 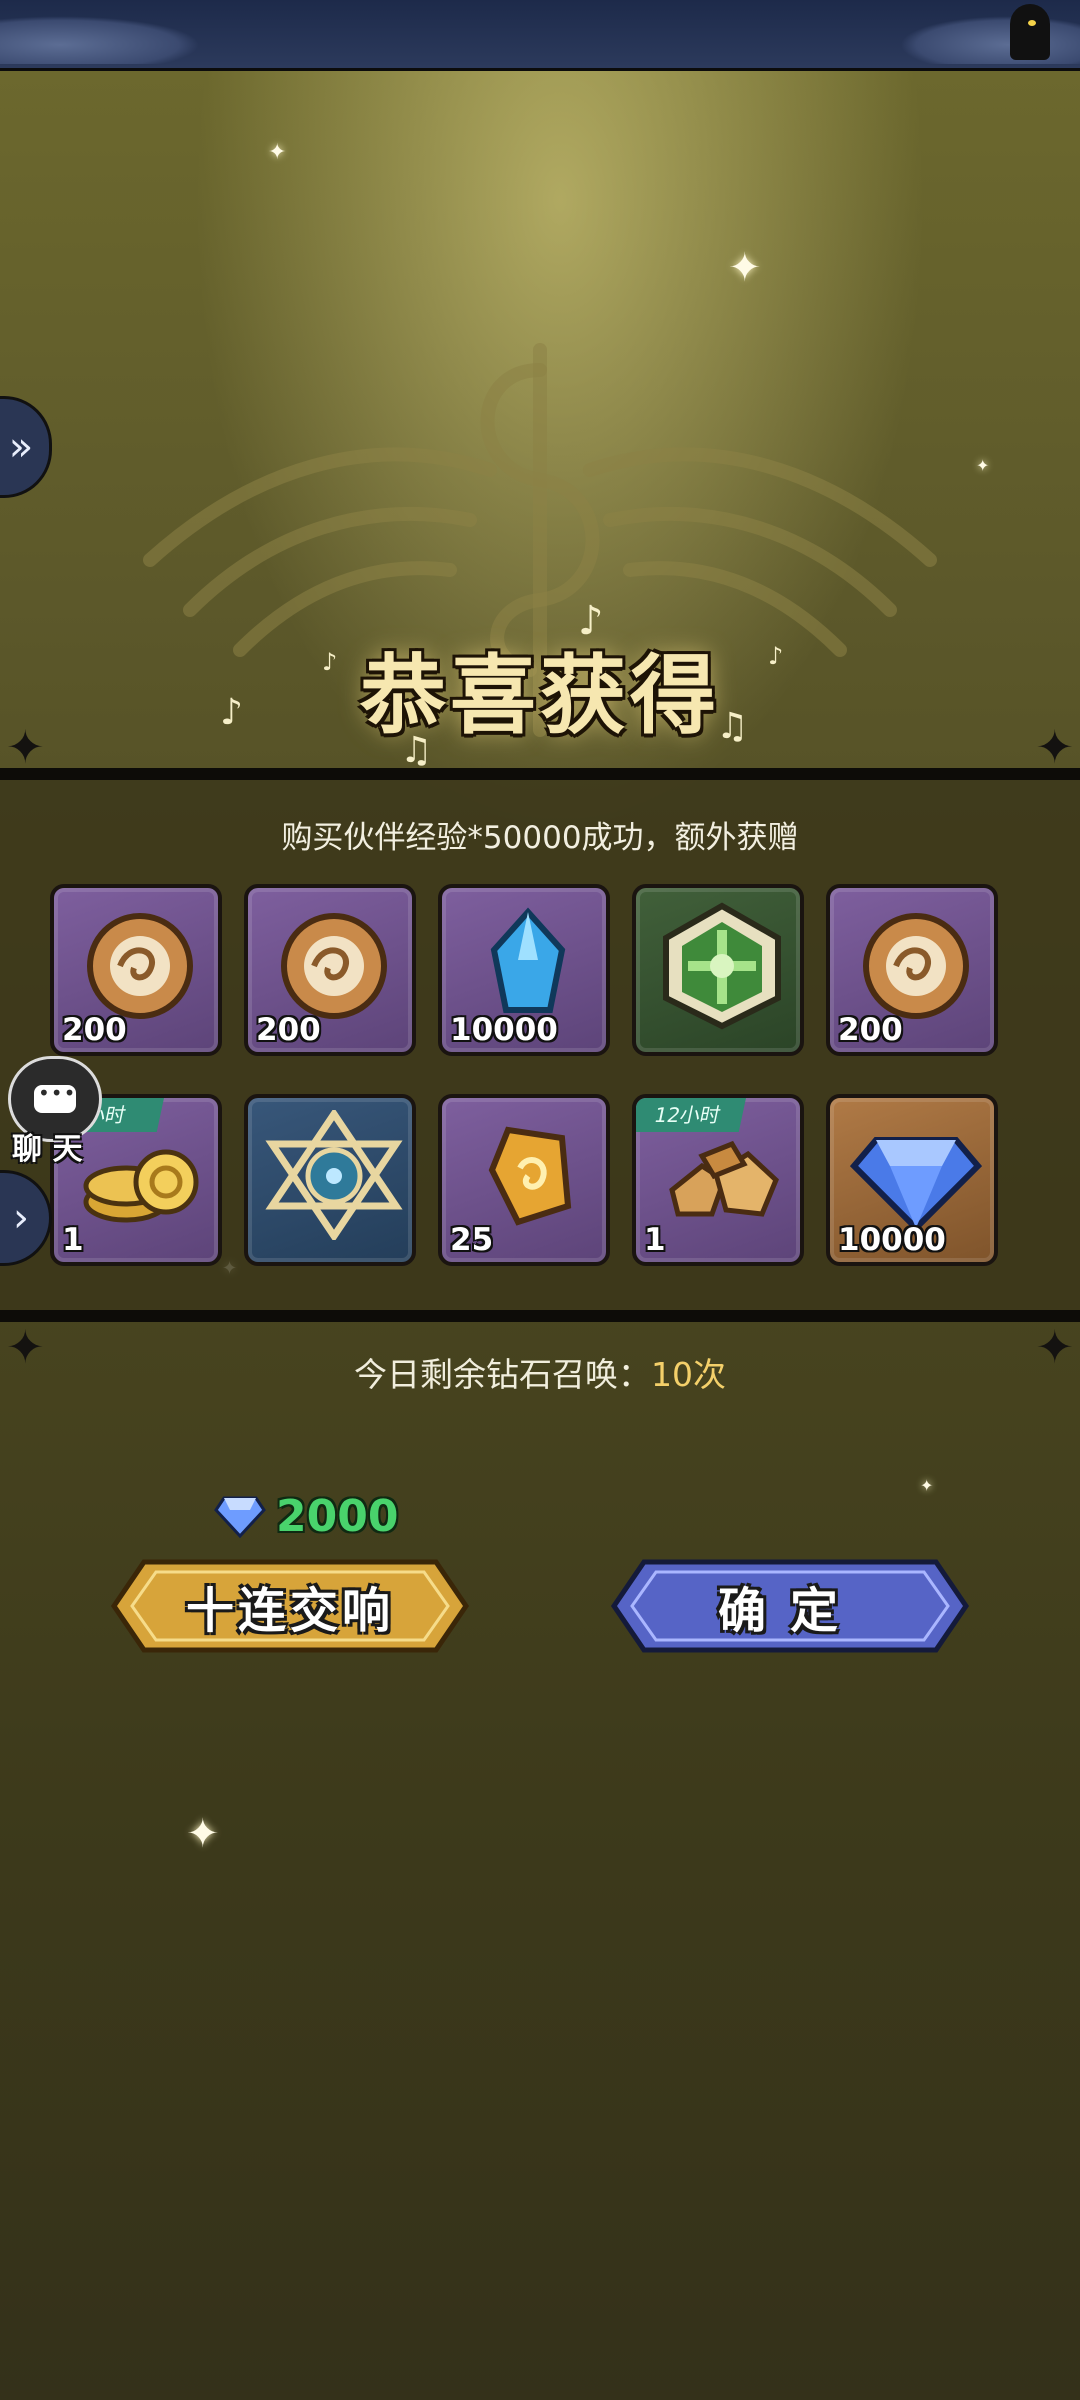 I want to click on side-expand-tab: », so click(x=26, y=447).